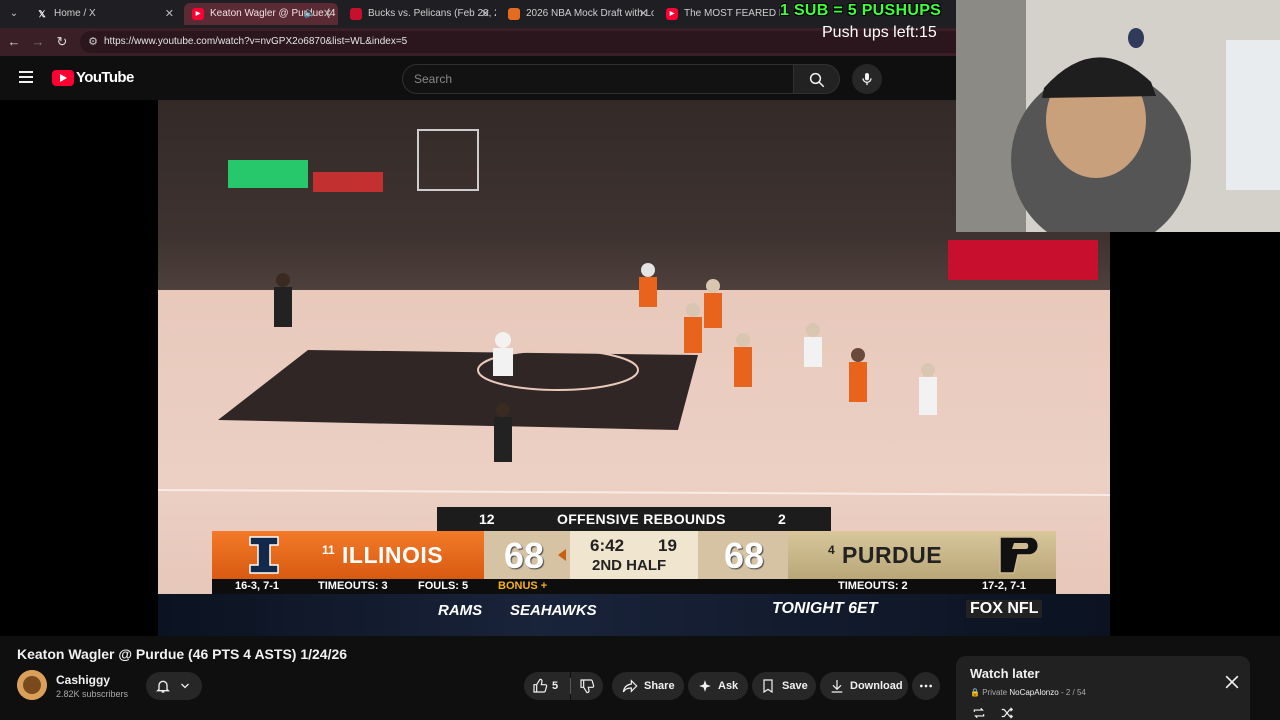  Describe the element at coordinates (719, 14) in the screenshot. I see `tab-feared-defender: ▶ The MOST FEARED Defender` at that location.